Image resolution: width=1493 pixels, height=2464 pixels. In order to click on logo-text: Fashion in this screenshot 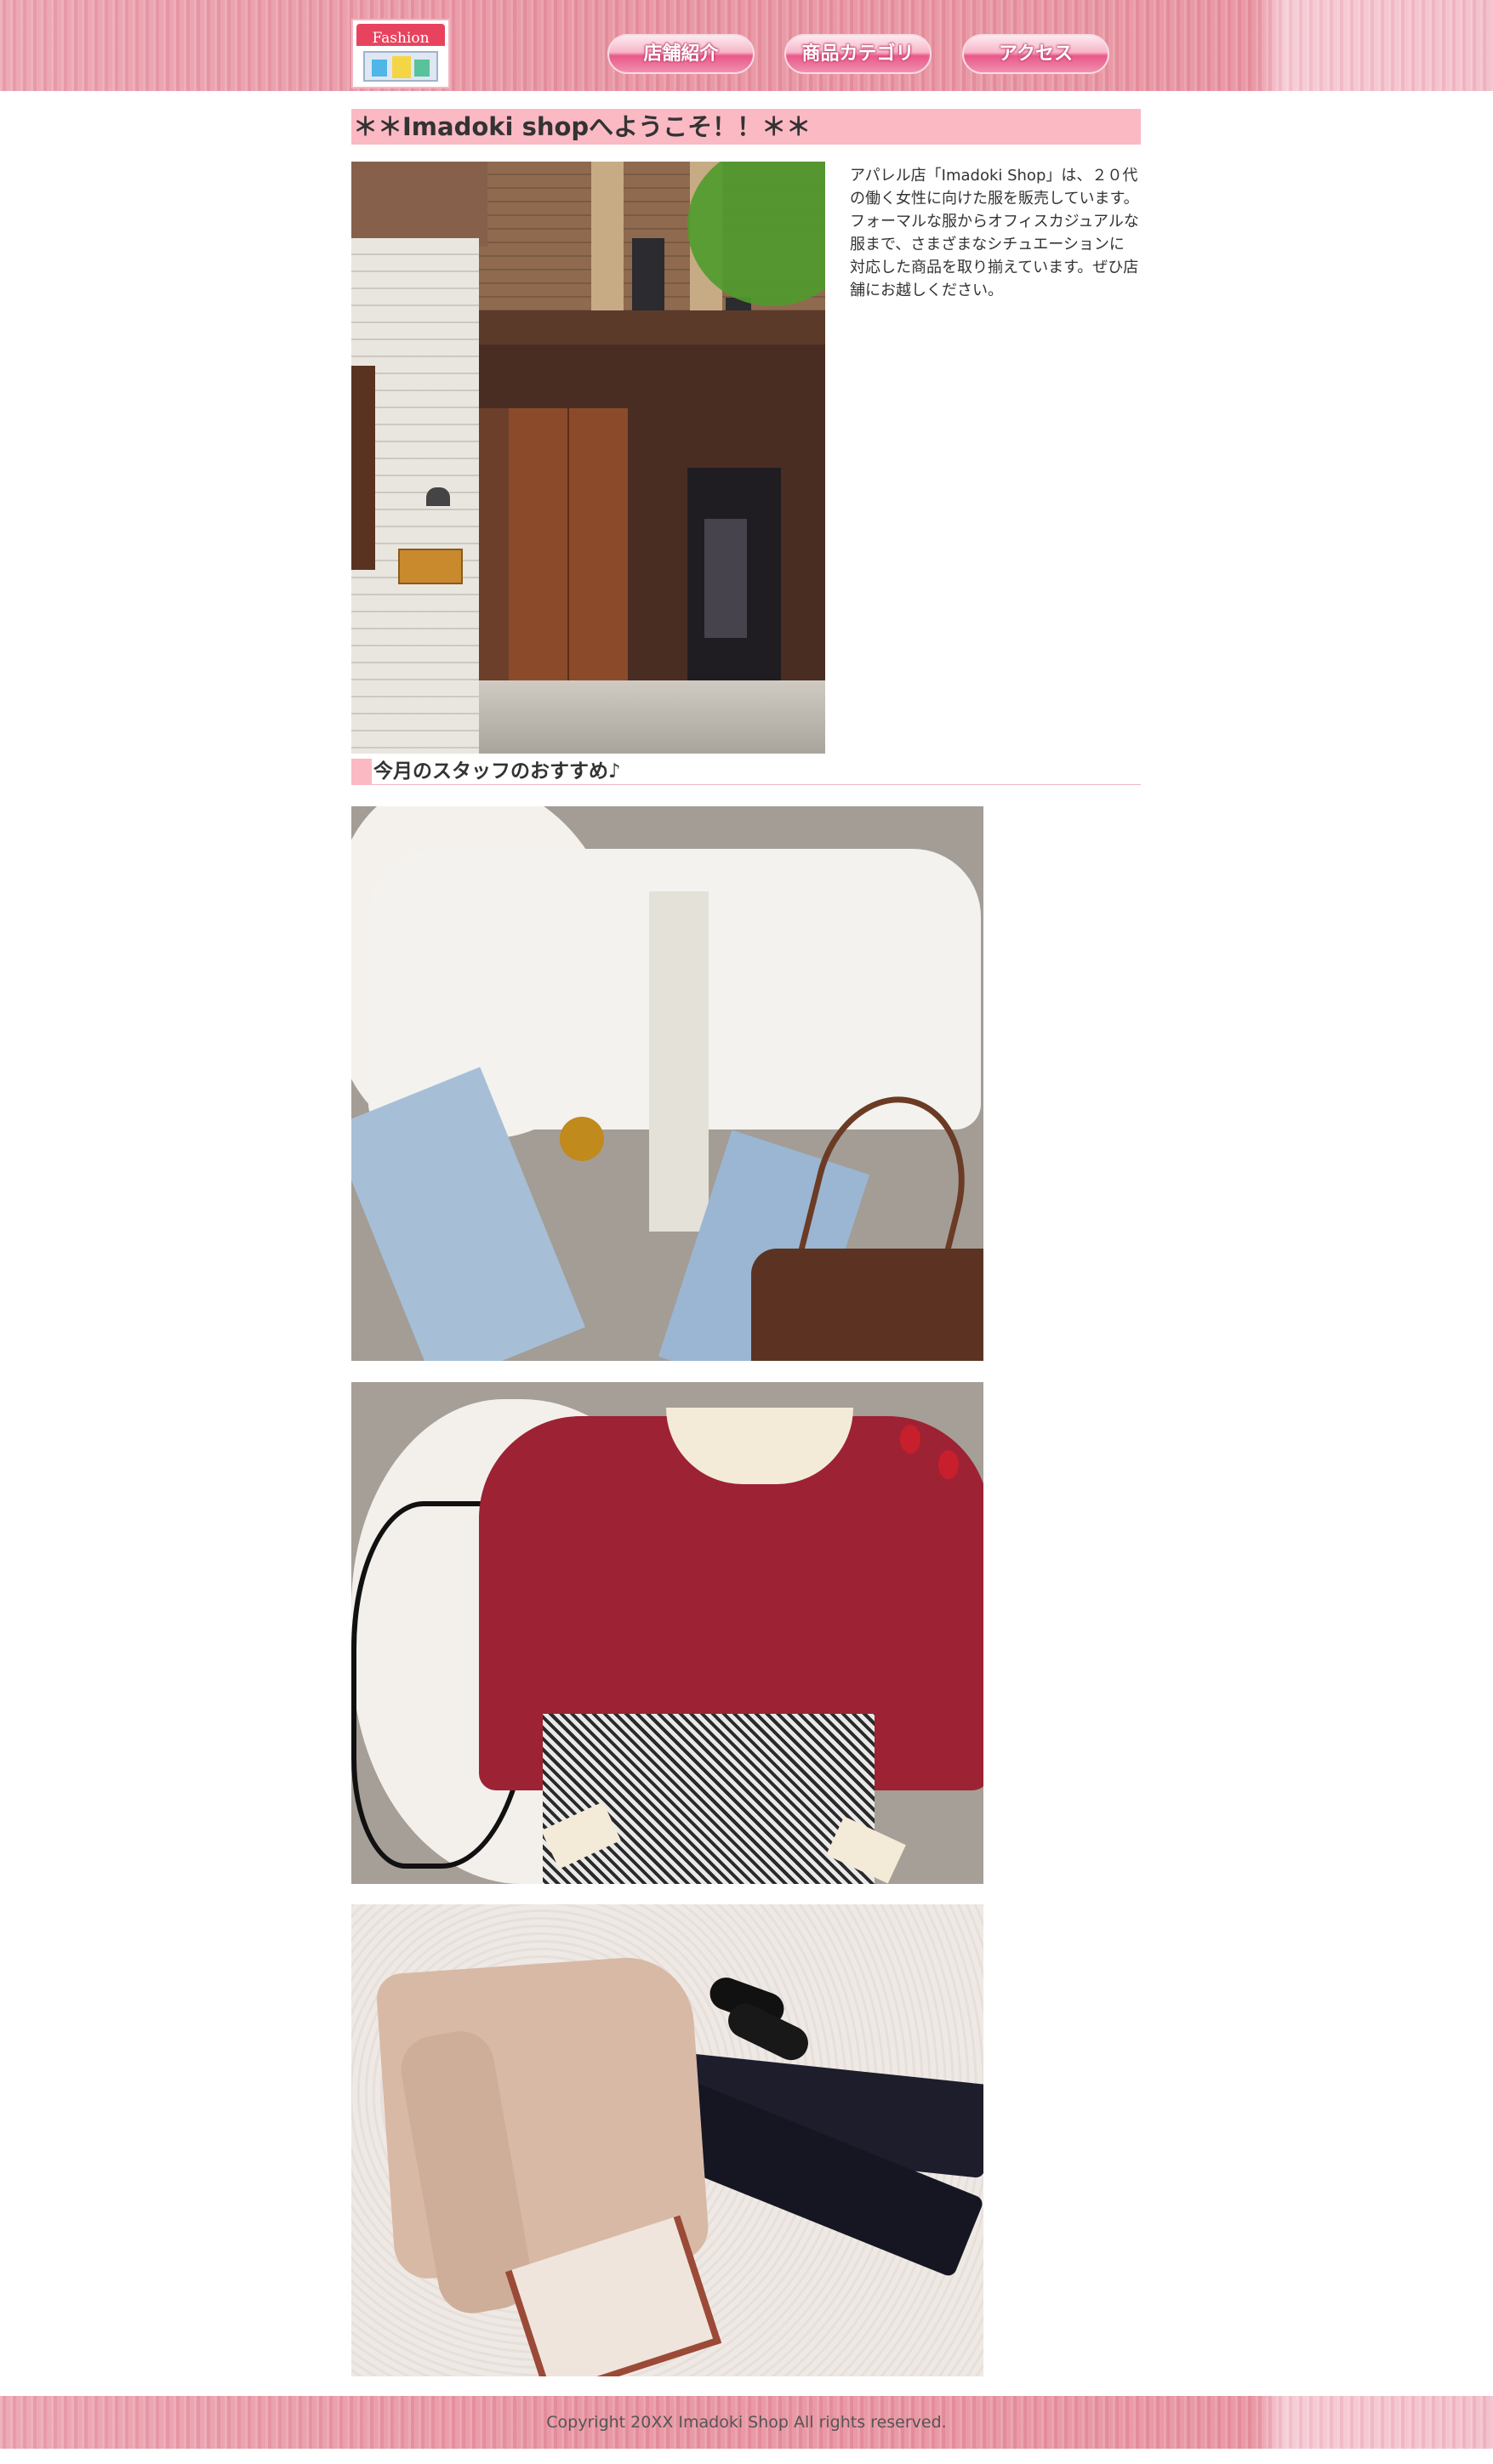, I will do `click(401, 38)`.